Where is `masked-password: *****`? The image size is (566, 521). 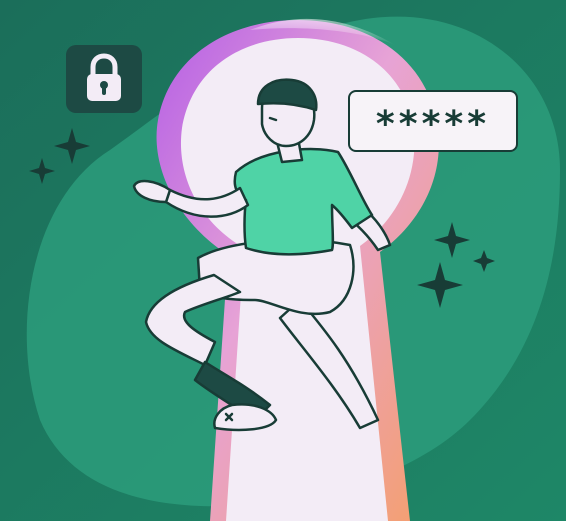
masked-password: ***** is located at coordinates (433, 124).